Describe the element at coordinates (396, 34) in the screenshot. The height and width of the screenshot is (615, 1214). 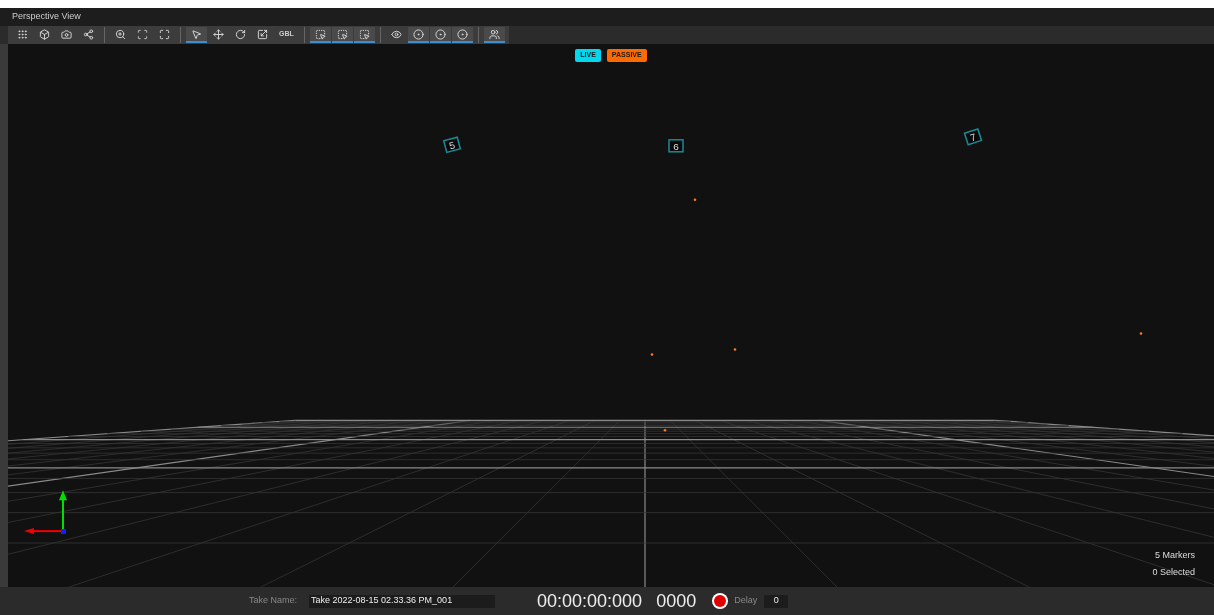
I see `eye-icon` at that location.